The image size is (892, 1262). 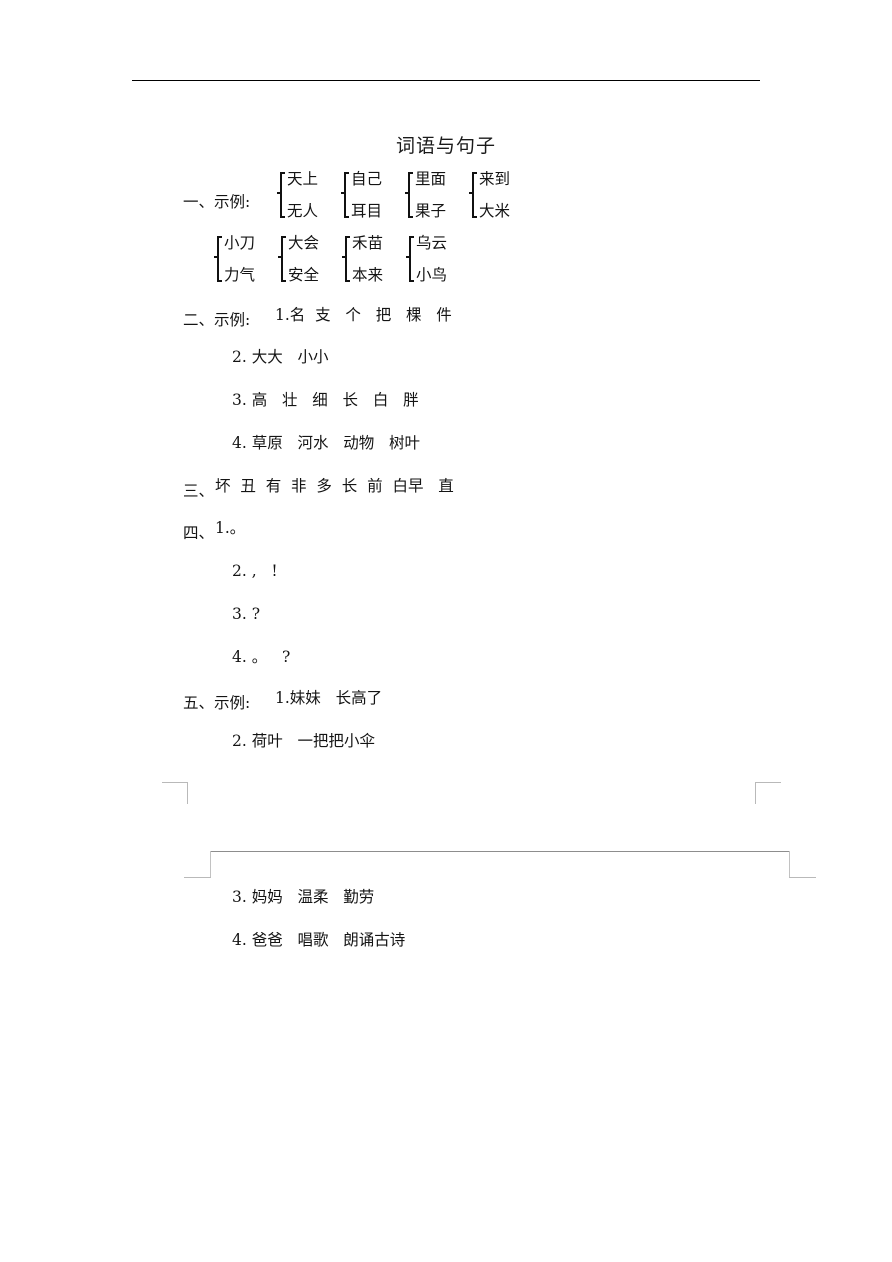 I want to click on brace-word-bottom: 力气, so click(x=240, y=274).